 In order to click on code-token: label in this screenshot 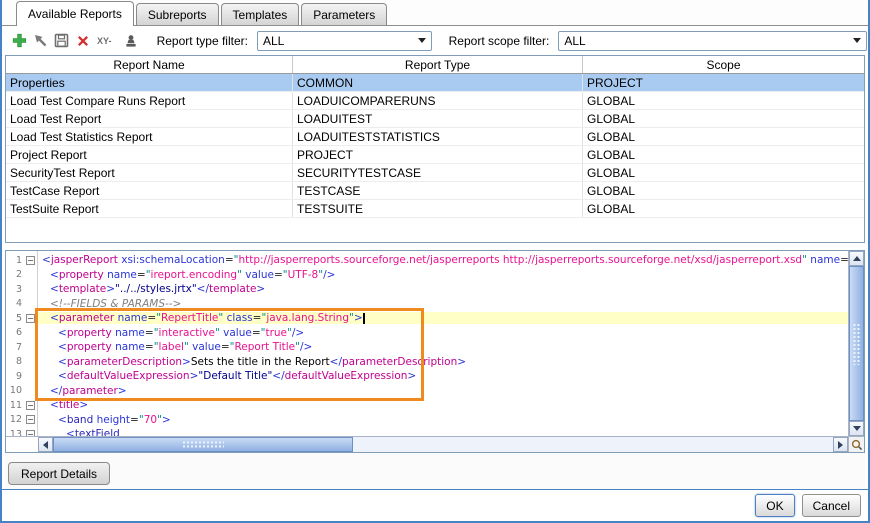, I will do `click(171, 347)`.